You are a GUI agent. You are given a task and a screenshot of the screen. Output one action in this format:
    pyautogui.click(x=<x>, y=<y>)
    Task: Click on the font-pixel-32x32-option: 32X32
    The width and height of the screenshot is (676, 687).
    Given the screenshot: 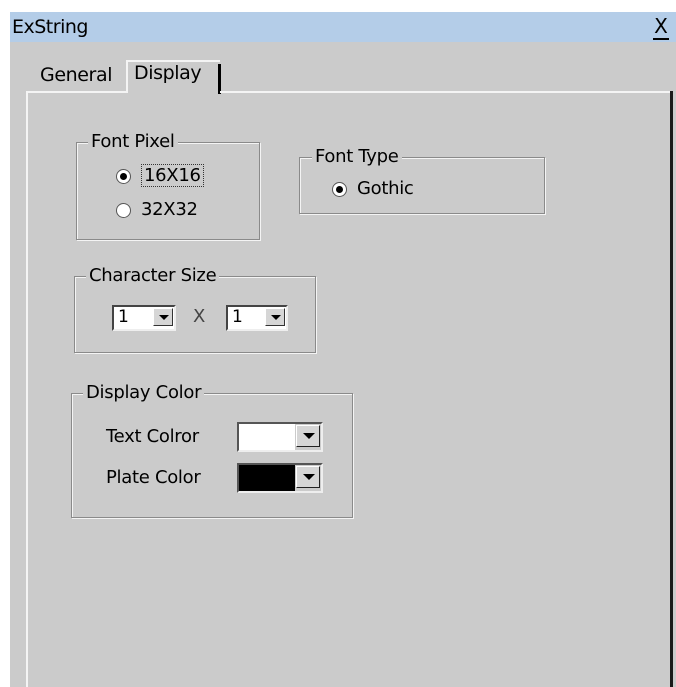 What is the action you would take?
    pyautogui.click(x=157, y=209)
    